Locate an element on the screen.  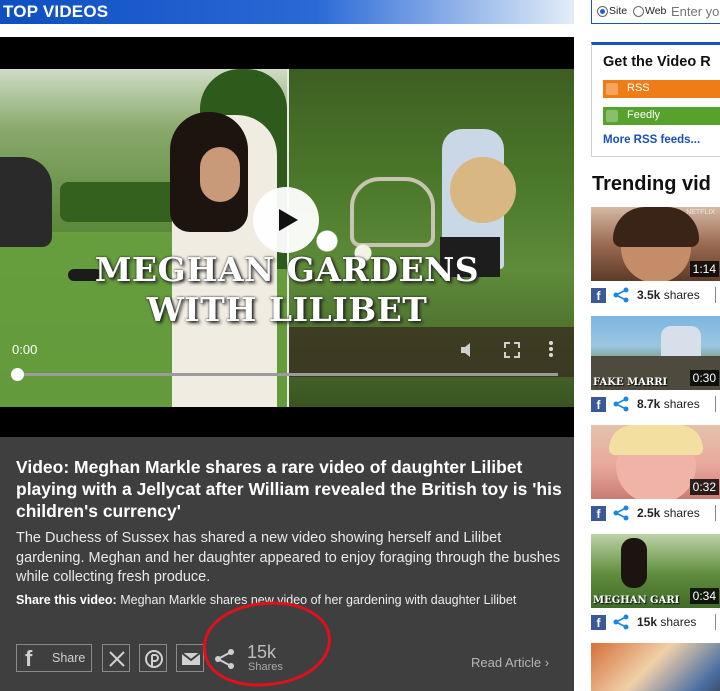
trending-share-count: 8.7k shares is located at coordinates (668, 404).